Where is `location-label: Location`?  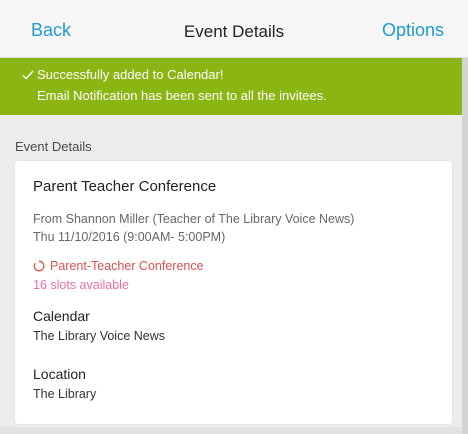 location-label: Location is located at coordinates (59, 374).